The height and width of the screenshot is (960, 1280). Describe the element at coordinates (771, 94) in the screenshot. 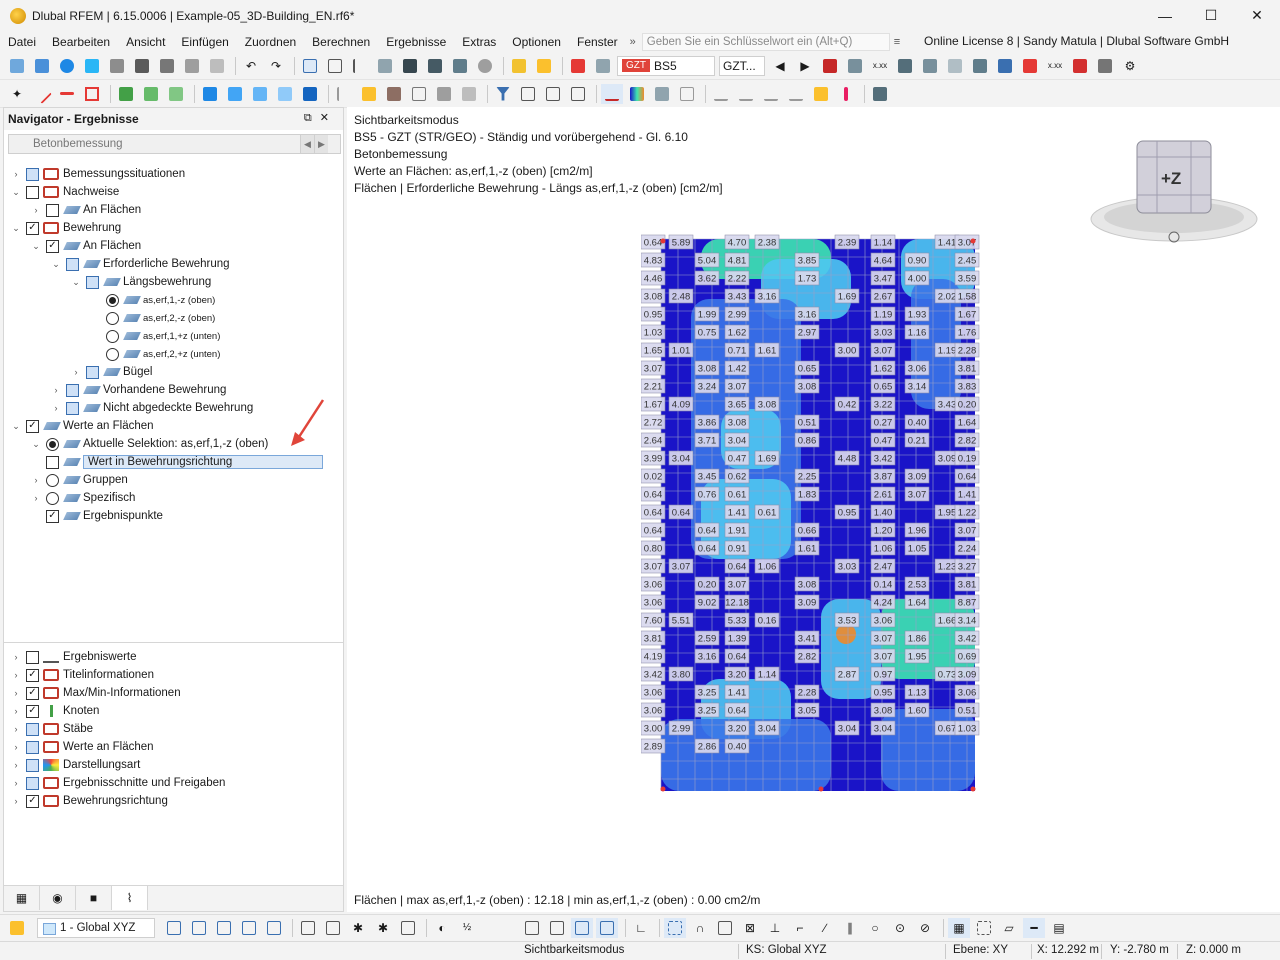

I see `hinge-icon` at that location.